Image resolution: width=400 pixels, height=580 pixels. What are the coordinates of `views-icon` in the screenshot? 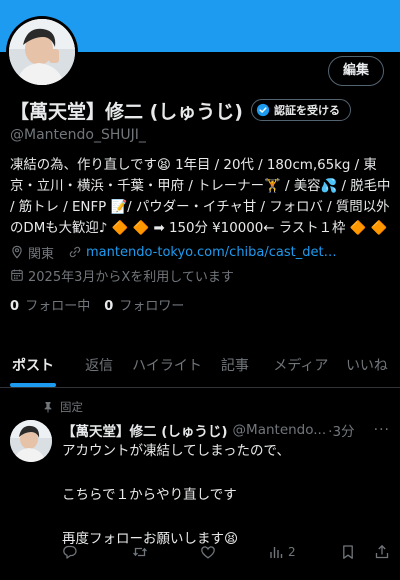 It's located at (276, 552).